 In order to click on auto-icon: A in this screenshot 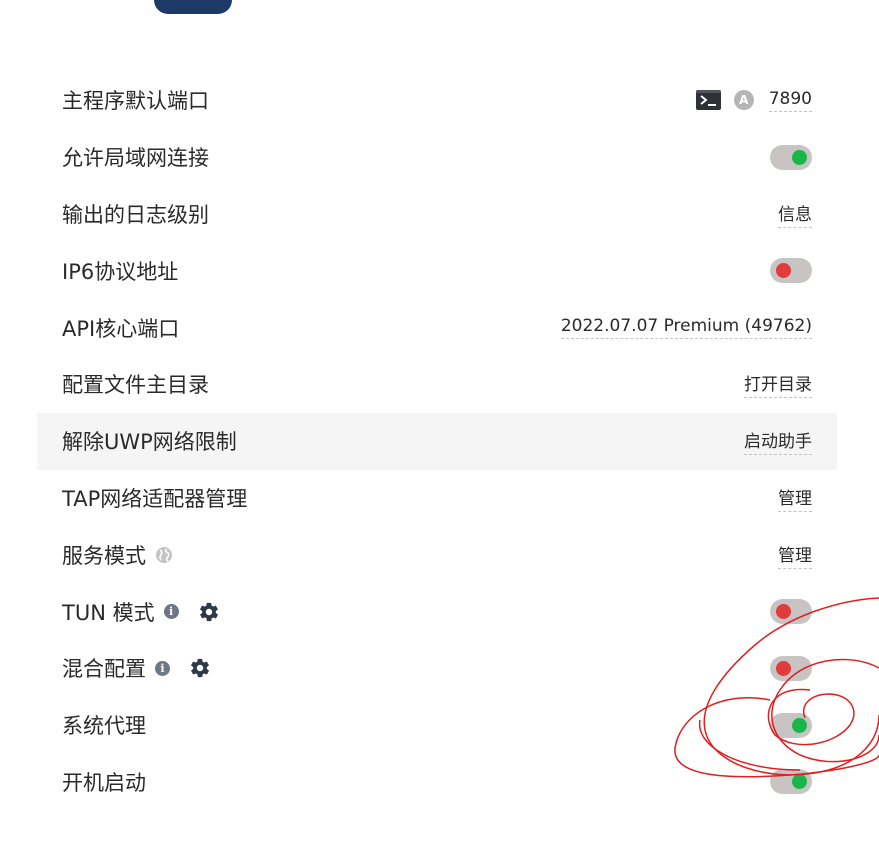, I will do `click(743, 100)`.